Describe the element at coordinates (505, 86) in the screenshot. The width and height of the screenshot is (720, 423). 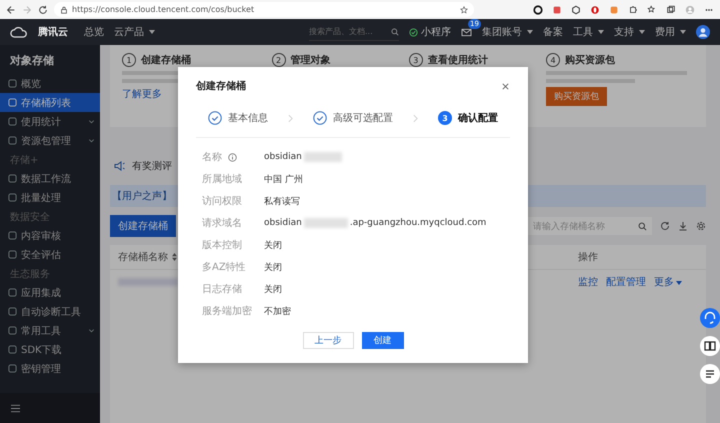
I see `close-icon` at that location.